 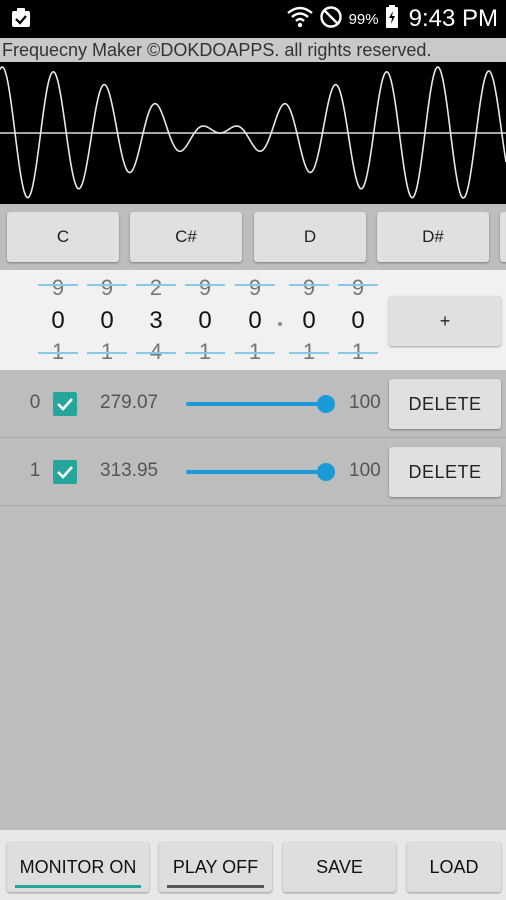 I want to click on play-toggle-button: PLAY OFF, so click(x=215, y=867).